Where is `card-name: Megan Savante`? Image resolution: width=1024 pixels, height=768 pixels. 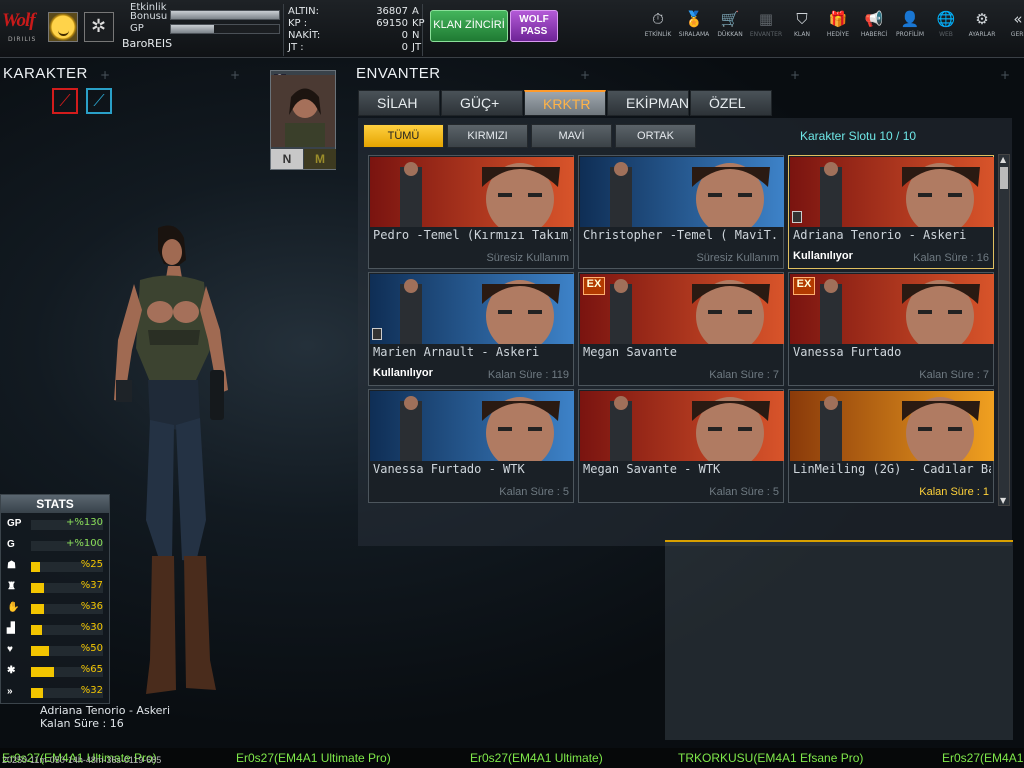
card-name: Megan Savante is located at coordinates (630, 352).